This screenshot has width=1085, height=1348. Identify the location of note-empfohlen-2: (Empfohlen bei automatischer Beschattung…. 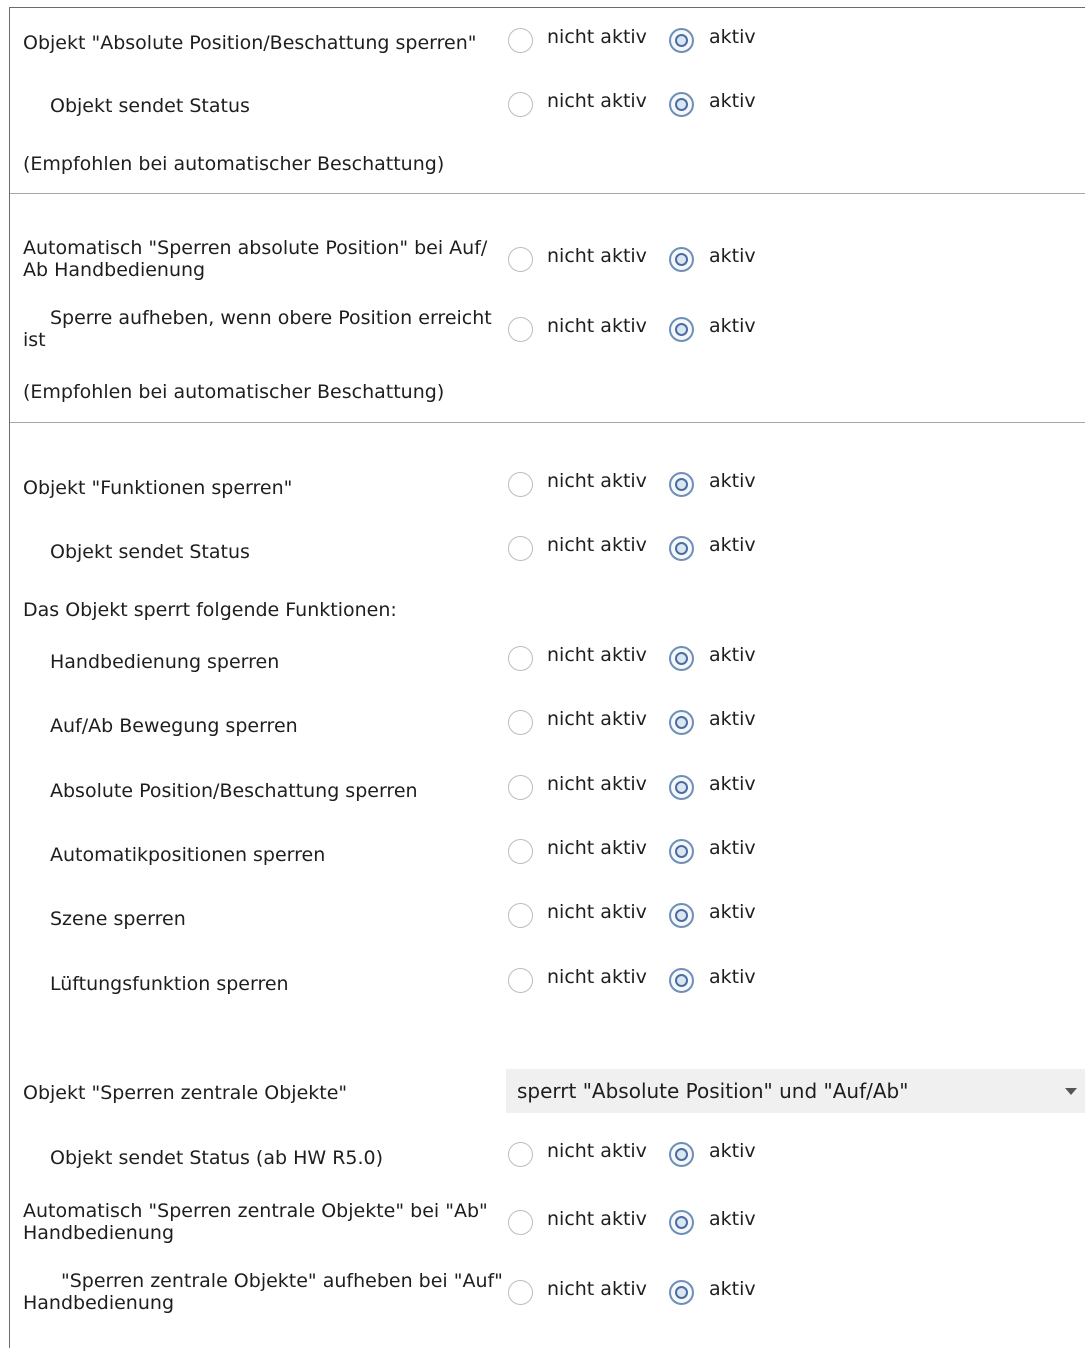
(234, 392).